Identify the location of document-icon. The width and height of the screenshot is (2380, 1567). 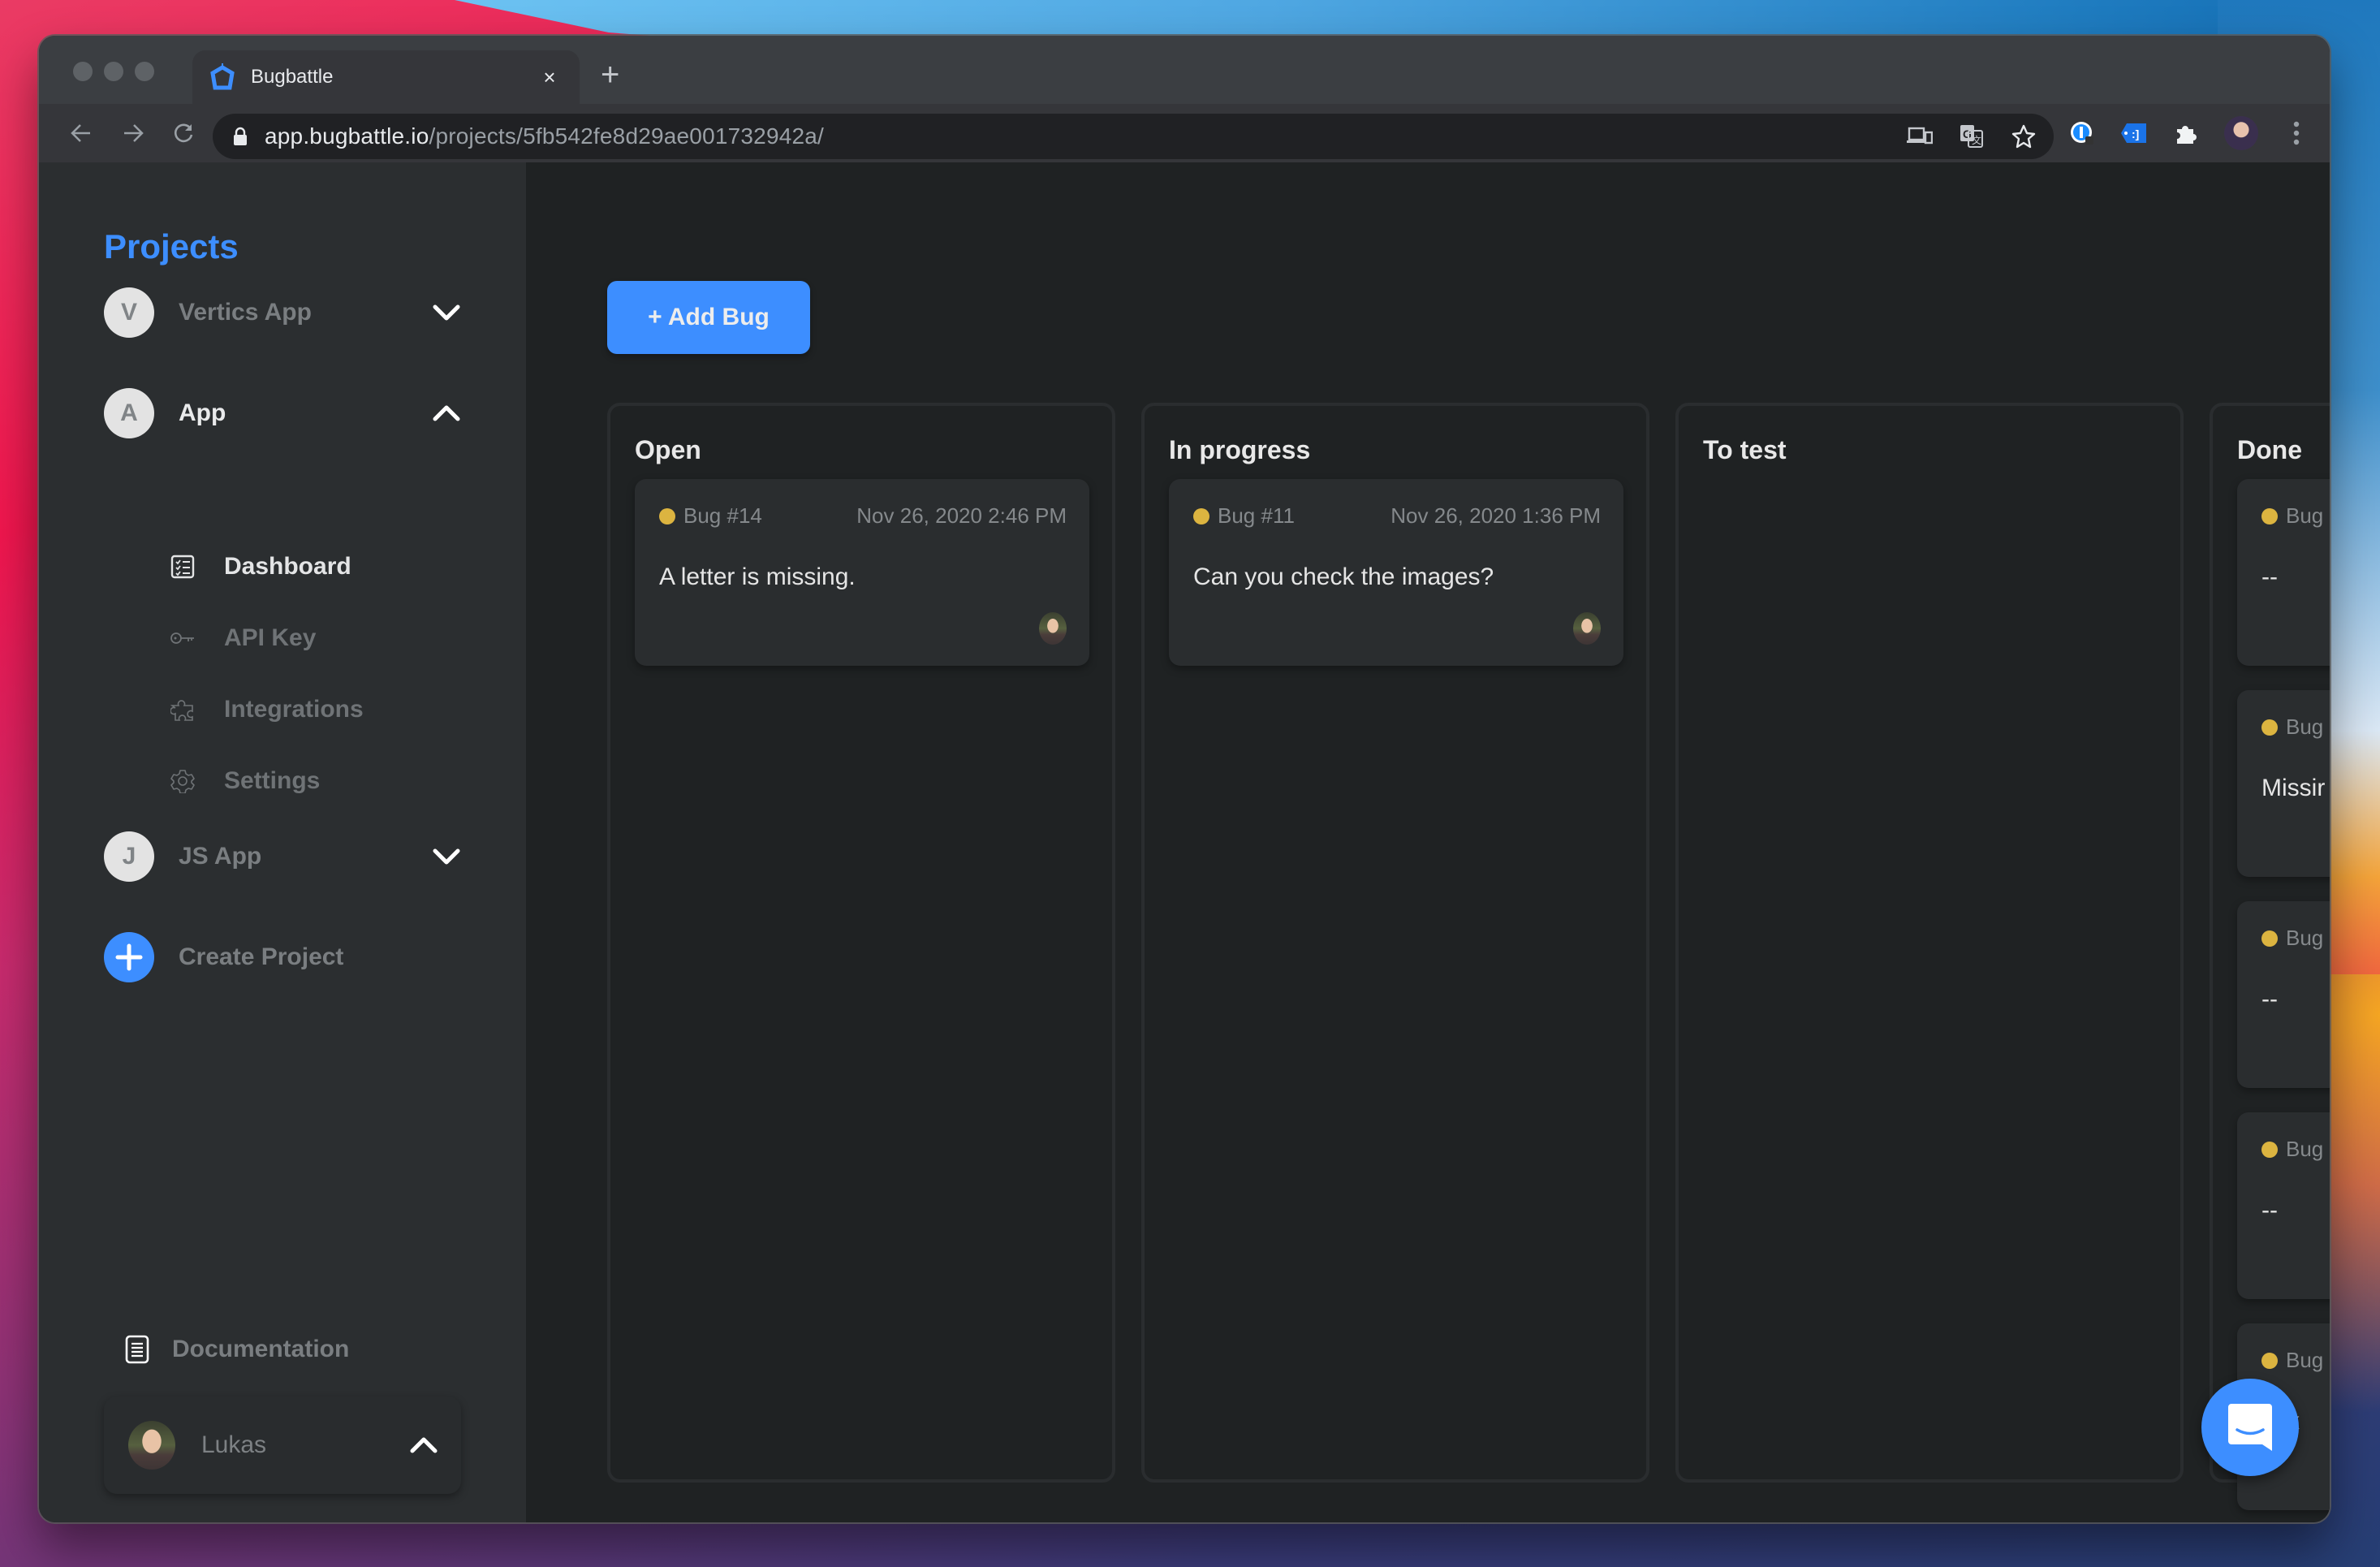
(137, 1349).